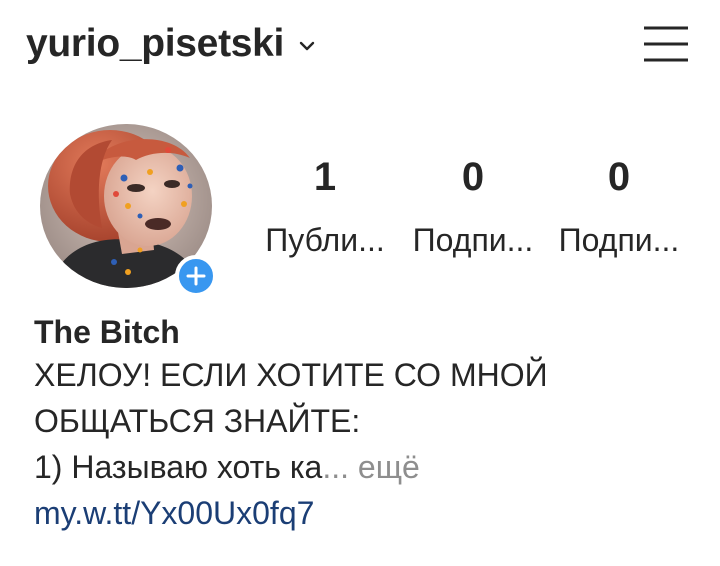 This screenshot has height=566, width=720. What do you see at coordinates (197, 421) in the screenshot?
I see `bio-line-2: ОБЩАТЬСЯ ЗНАЙТЕ:` at bounding box center [197, 421].